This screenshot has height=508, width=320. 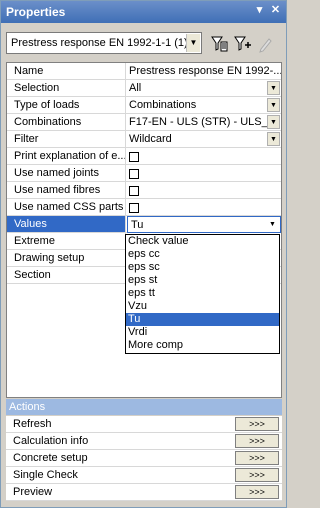 I want to click on row-selection: Selection All ▼, so click(x=144, y=88).